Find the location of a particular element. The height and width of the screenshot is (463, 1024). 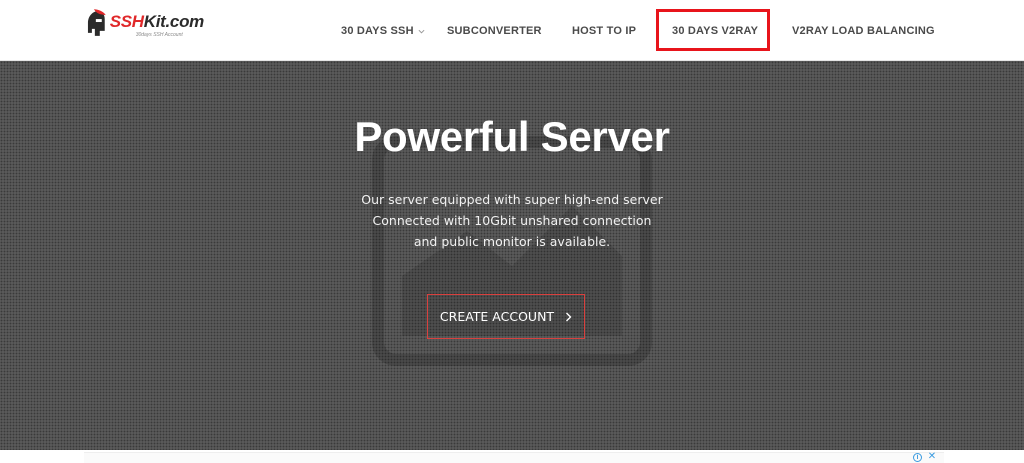

ad-banner is located at coordinates (514, 457).